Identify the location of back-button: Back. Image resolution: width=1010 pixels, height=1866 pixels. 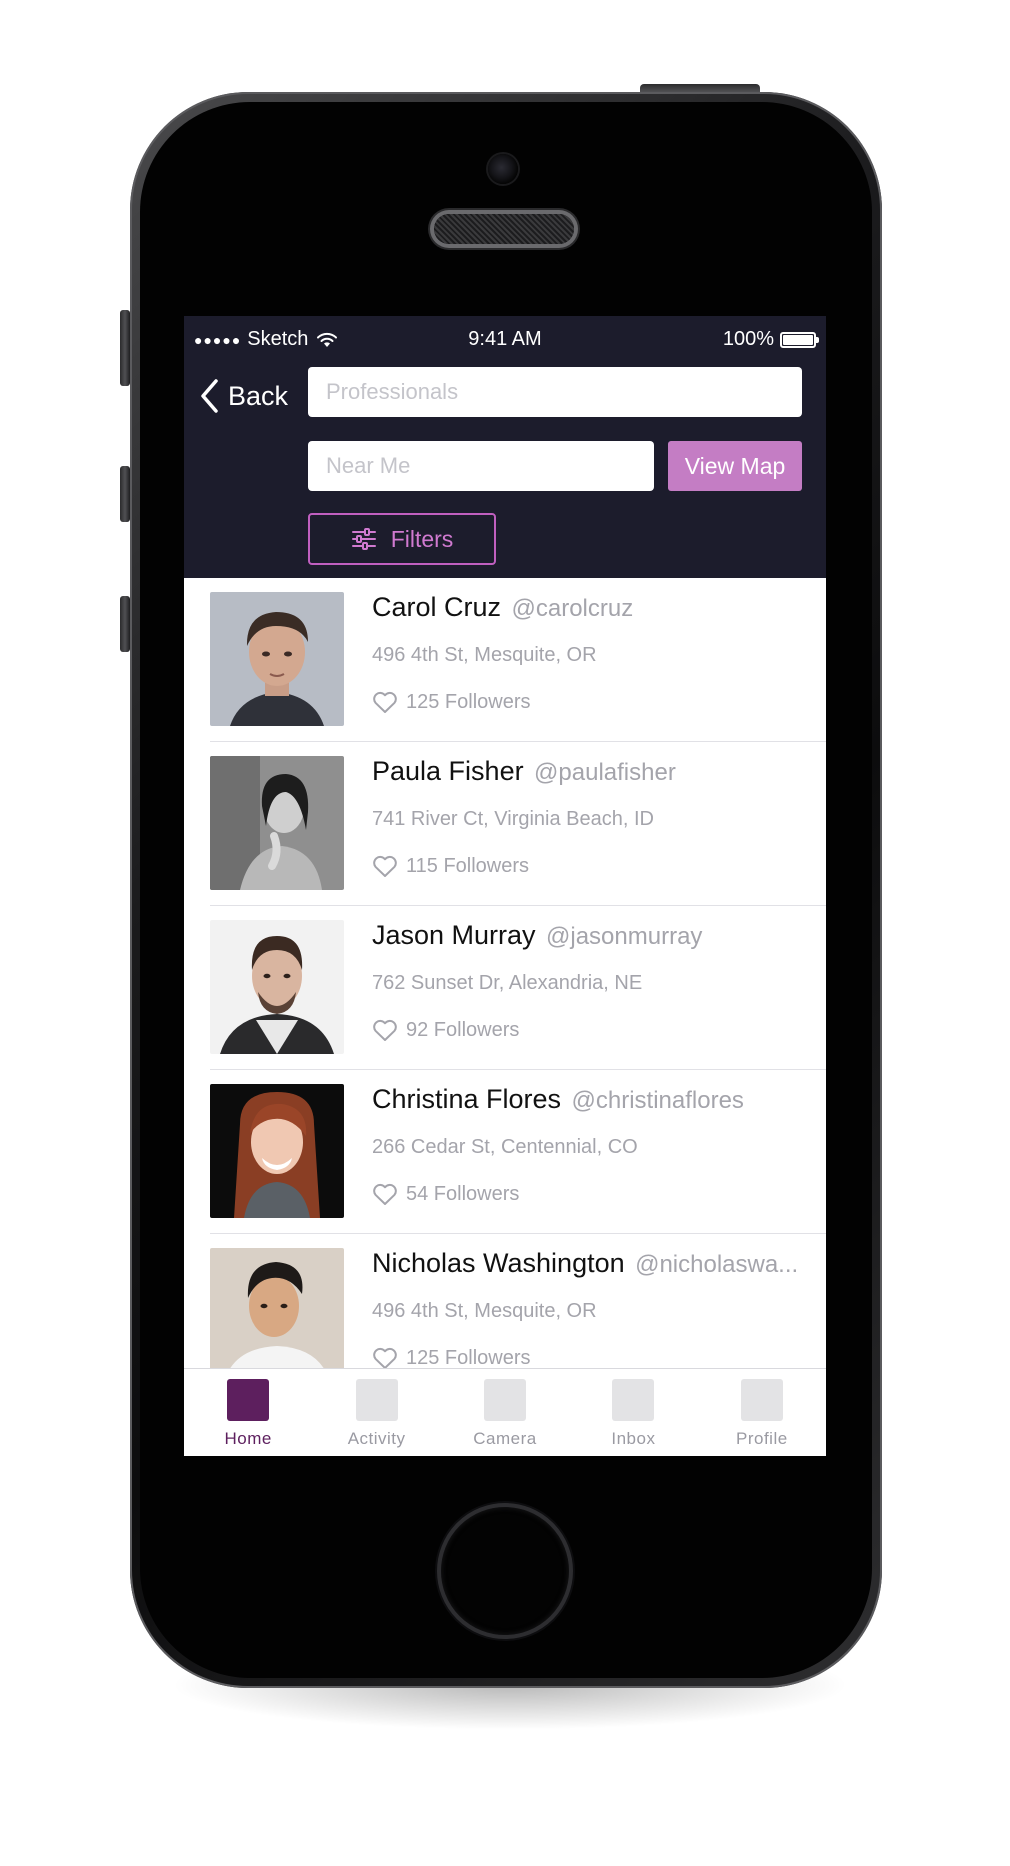
(243, 396).